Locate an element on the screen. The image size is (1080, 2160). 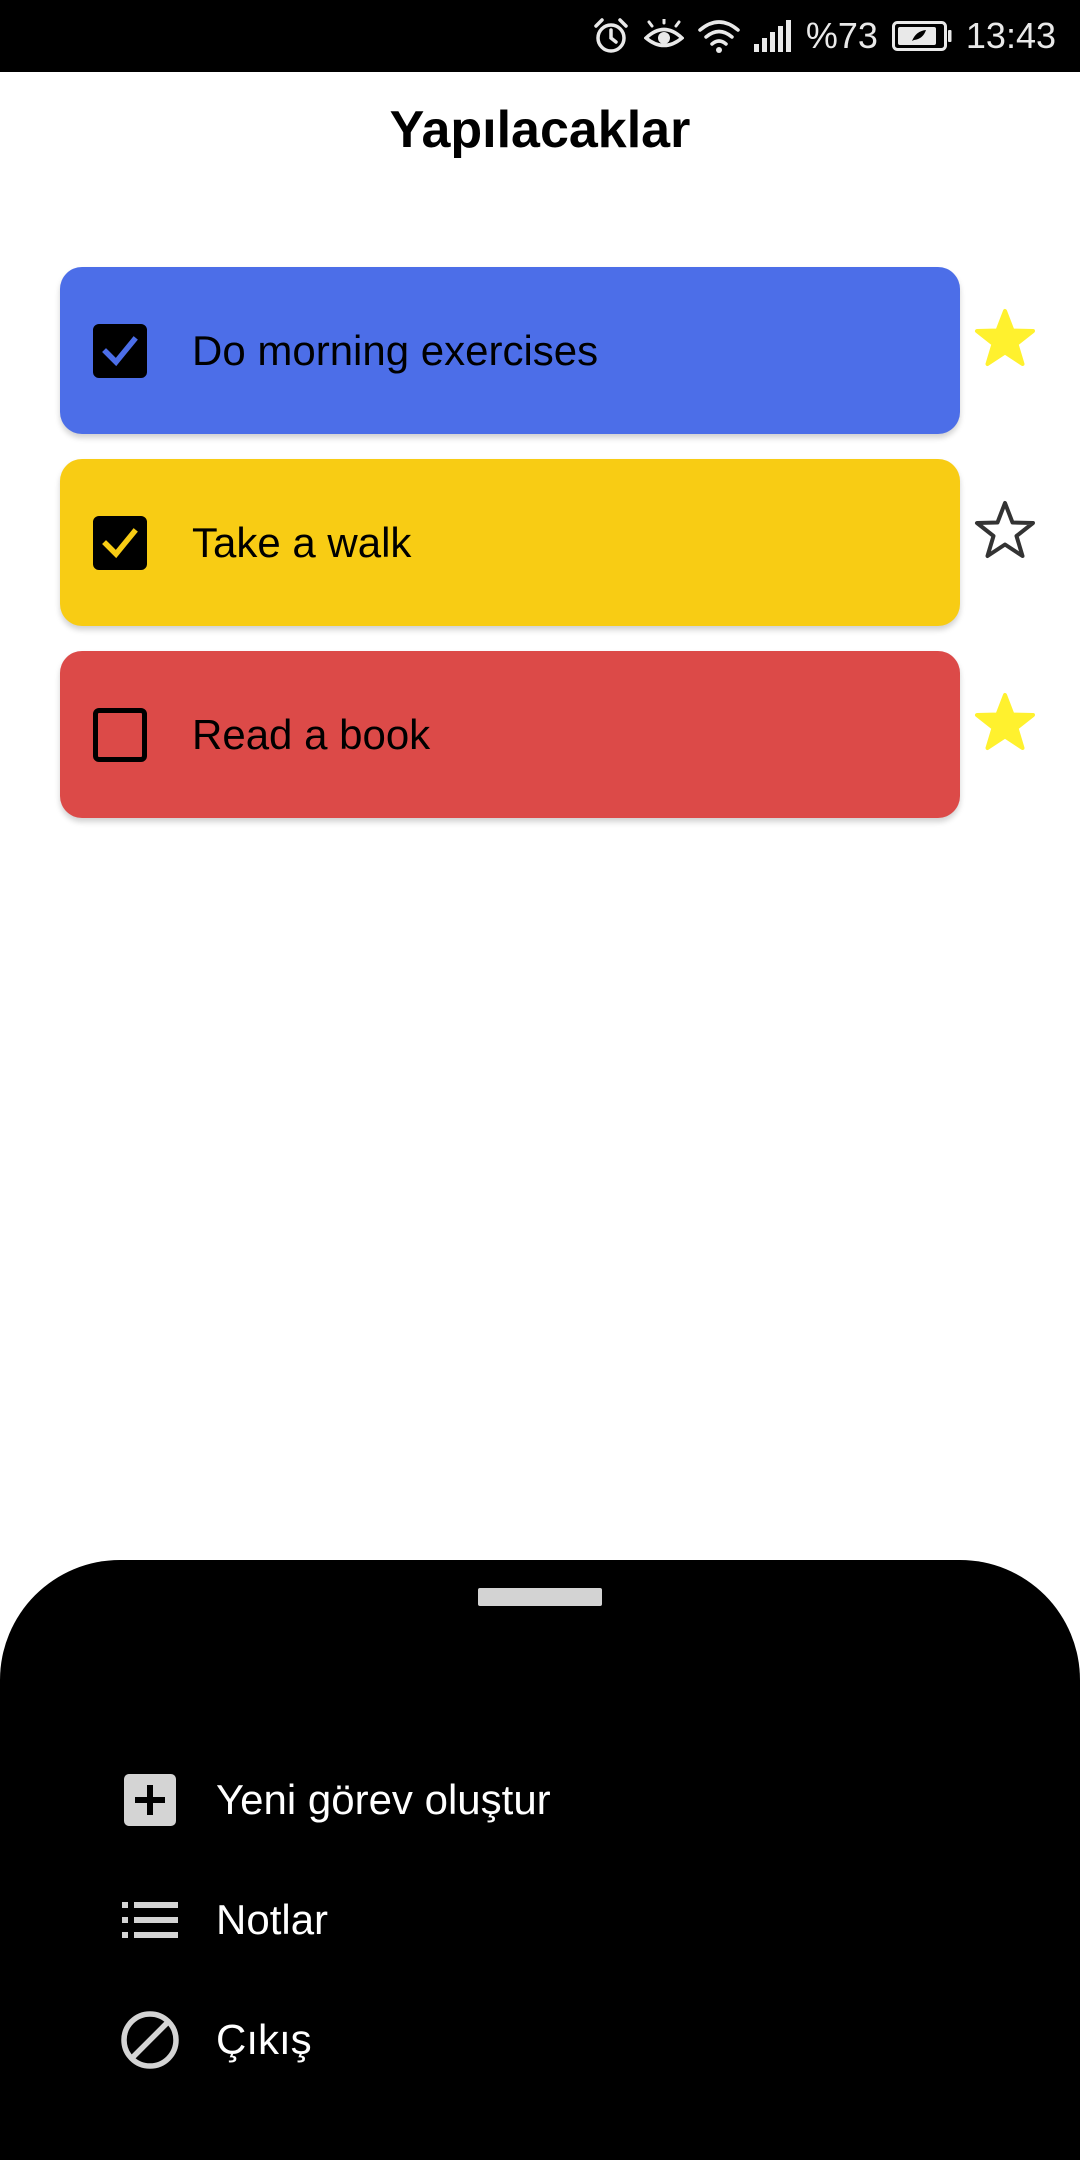
wifi-icon is located at coordinates (719, 36).